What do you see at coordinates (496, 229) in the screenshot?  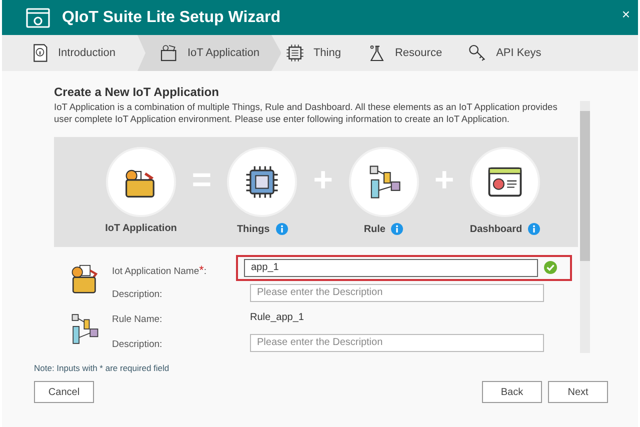 I see `diagram-label: Dashboard` at bounding box center [496, 229].